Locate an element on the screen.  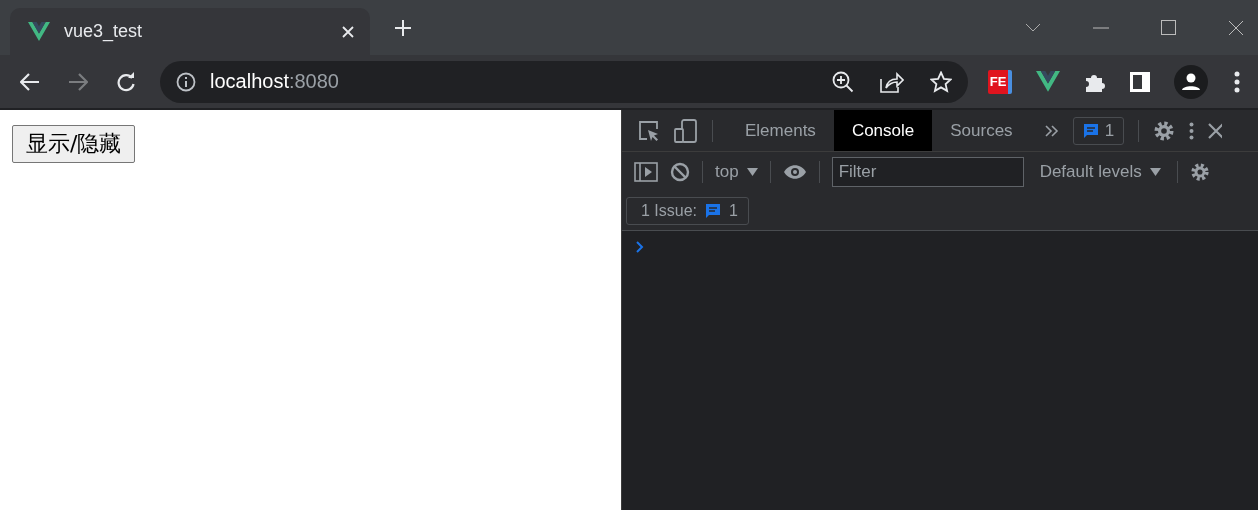
extension-icon: FE is located at coordinates (1000, 81).